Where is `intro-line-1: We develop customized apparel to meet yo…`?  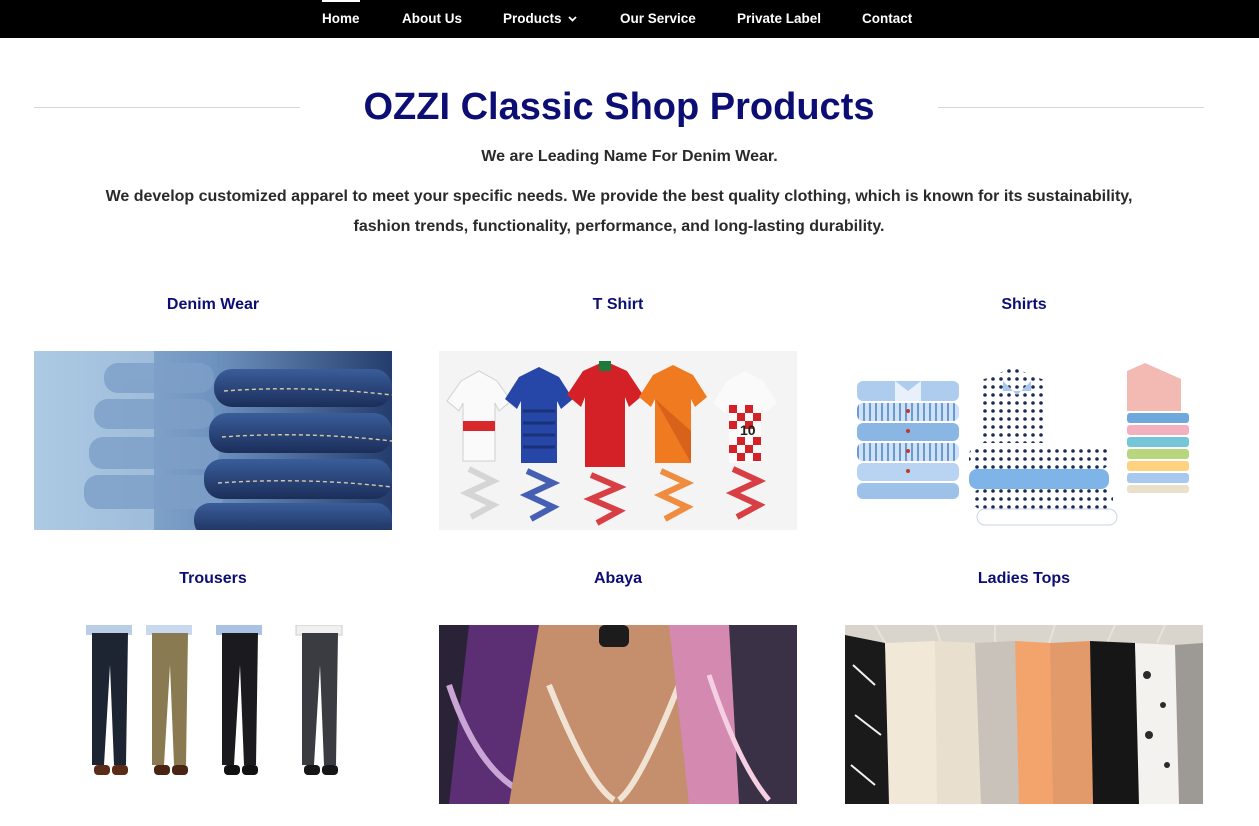 intro-line-1: We develop customized apparel to meet yo… is located at coordinates (619, 196).